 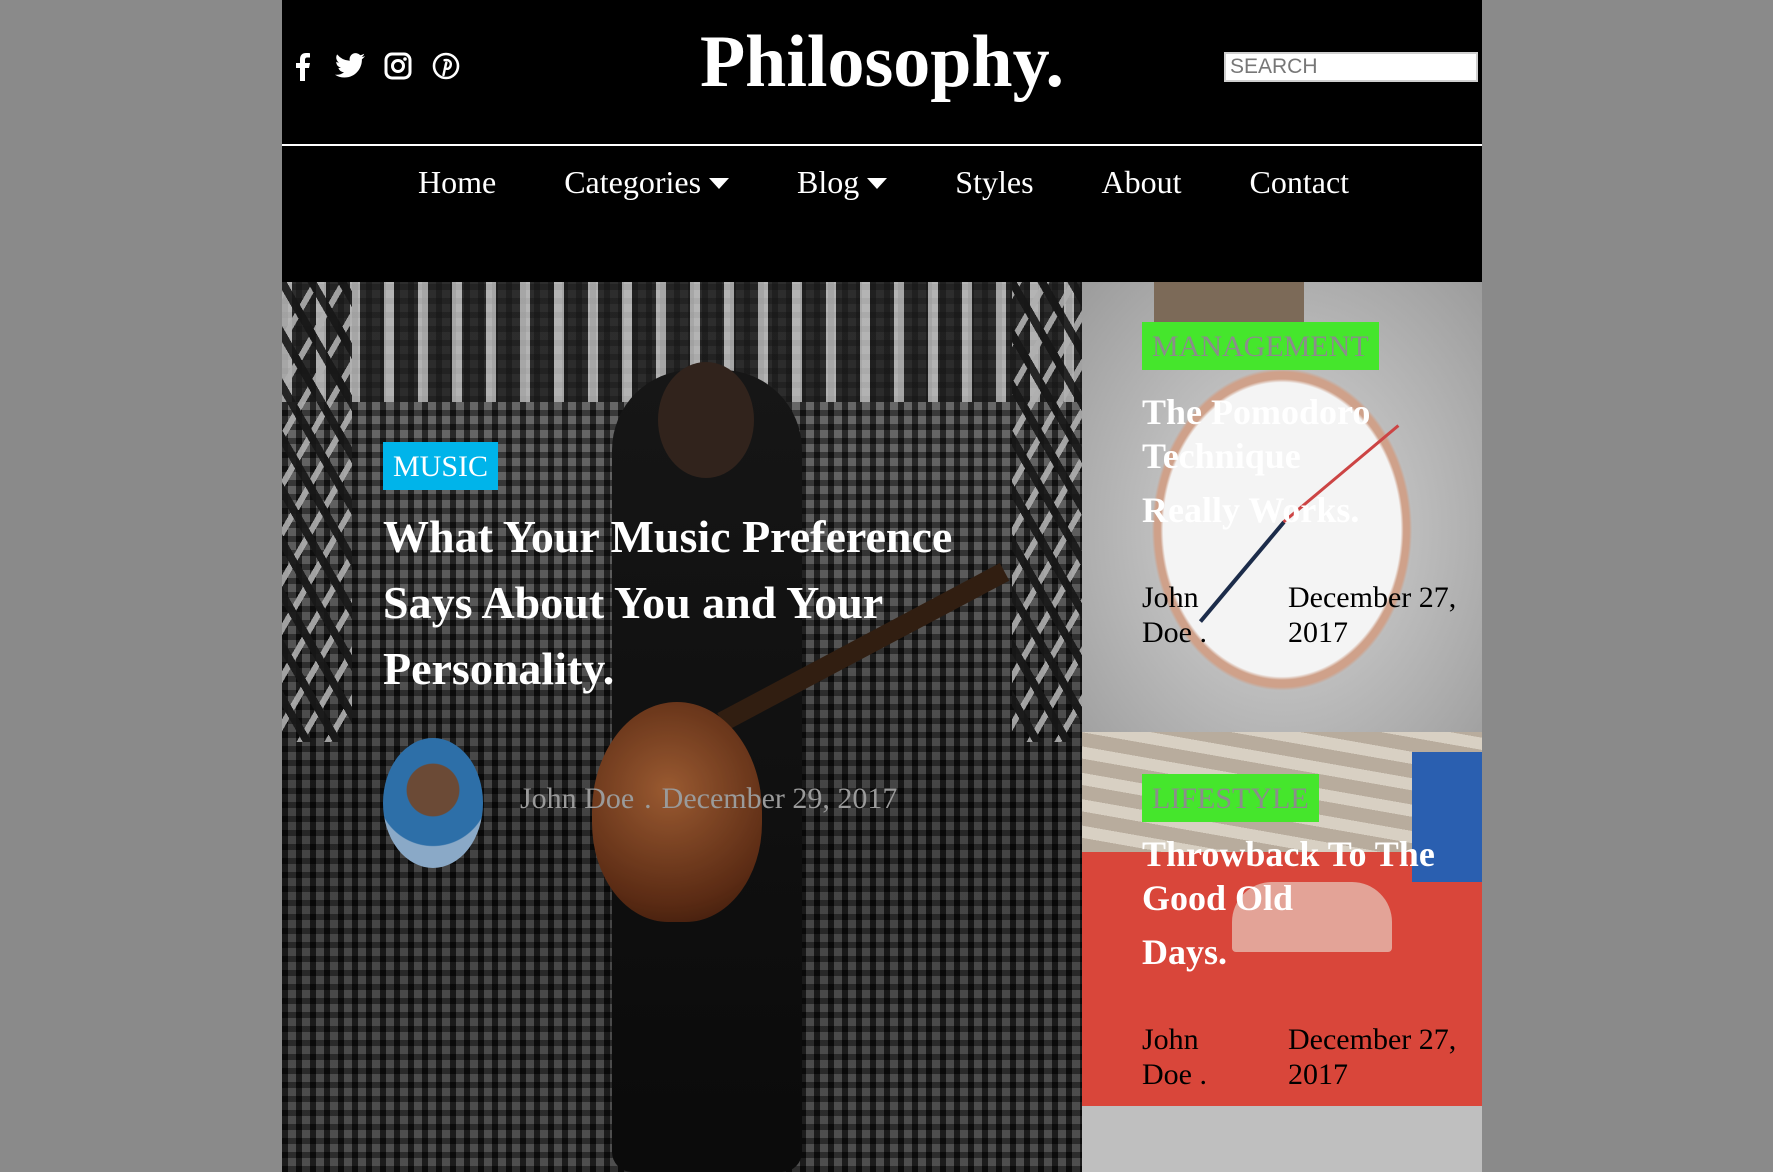 I want to click on category-badge-management: MANAGEMENT, so click(x=1260, y=346).